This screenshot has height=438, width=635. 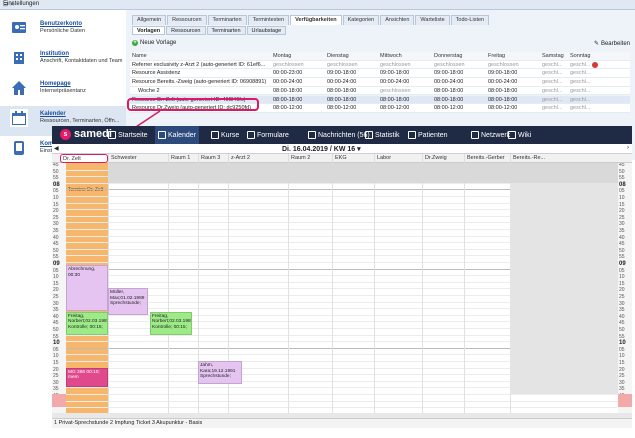 I want to click on column-divider, so click(x=288, y=288).